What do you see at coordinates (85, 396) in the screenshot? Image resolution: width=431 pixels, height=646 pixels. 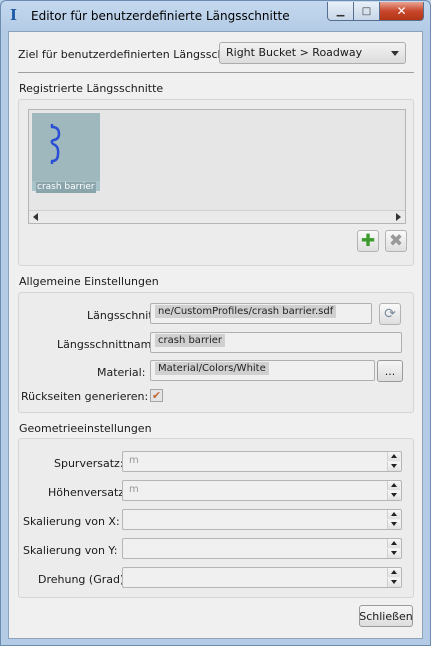 I see `backfaces-label: Rückseiten generieren:` at bounding box center [85, 396].